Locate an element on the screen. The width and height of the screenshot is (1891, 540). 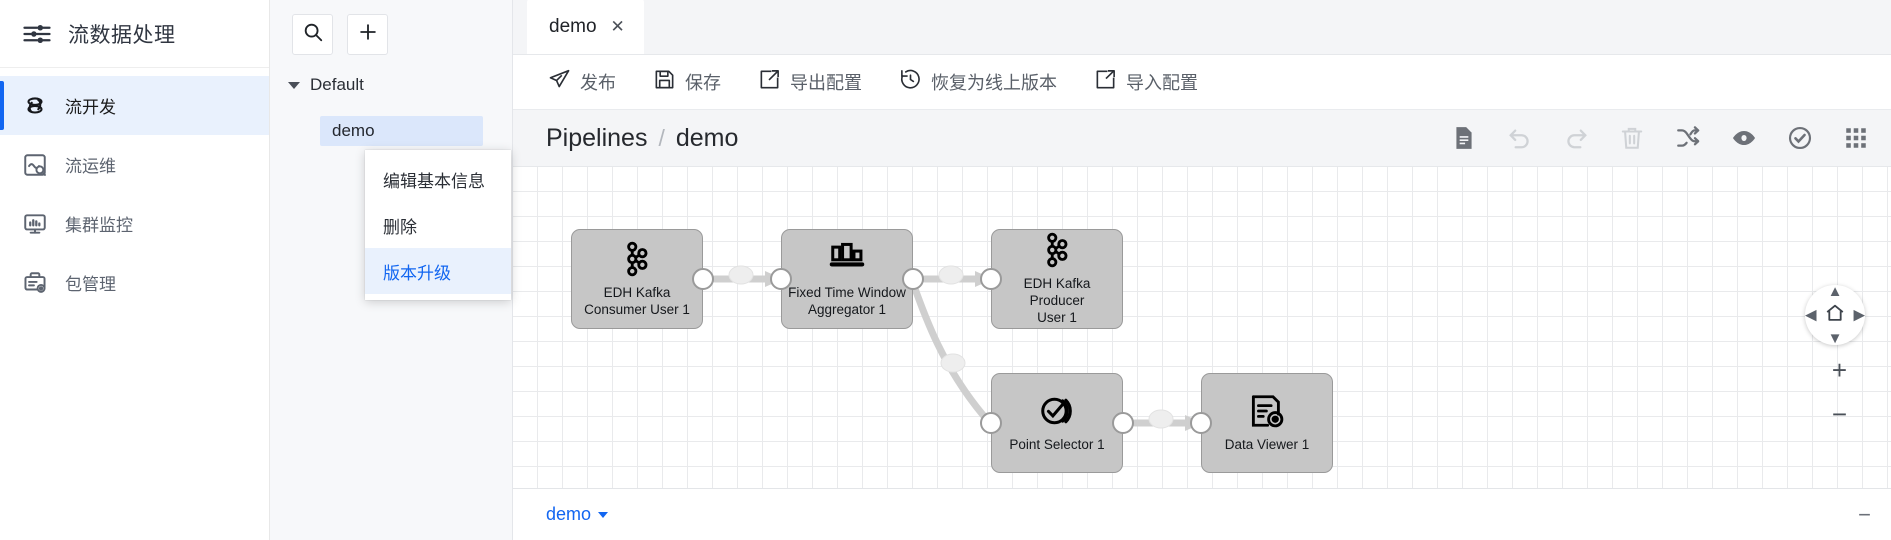
shuffle-icon is located at coordinates (1688, 138).